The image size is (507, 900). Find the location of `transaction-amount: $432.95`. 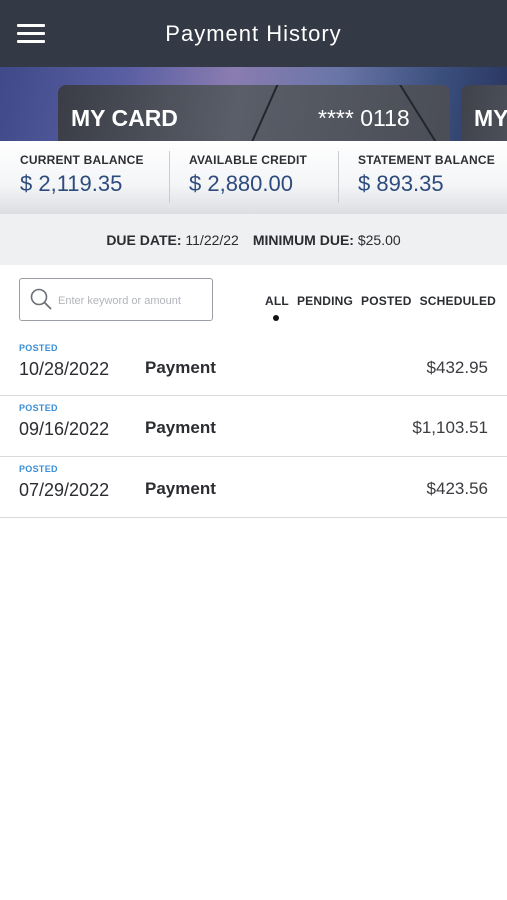

transaction-amount: $432.95 is located at coordinates (457, 367).